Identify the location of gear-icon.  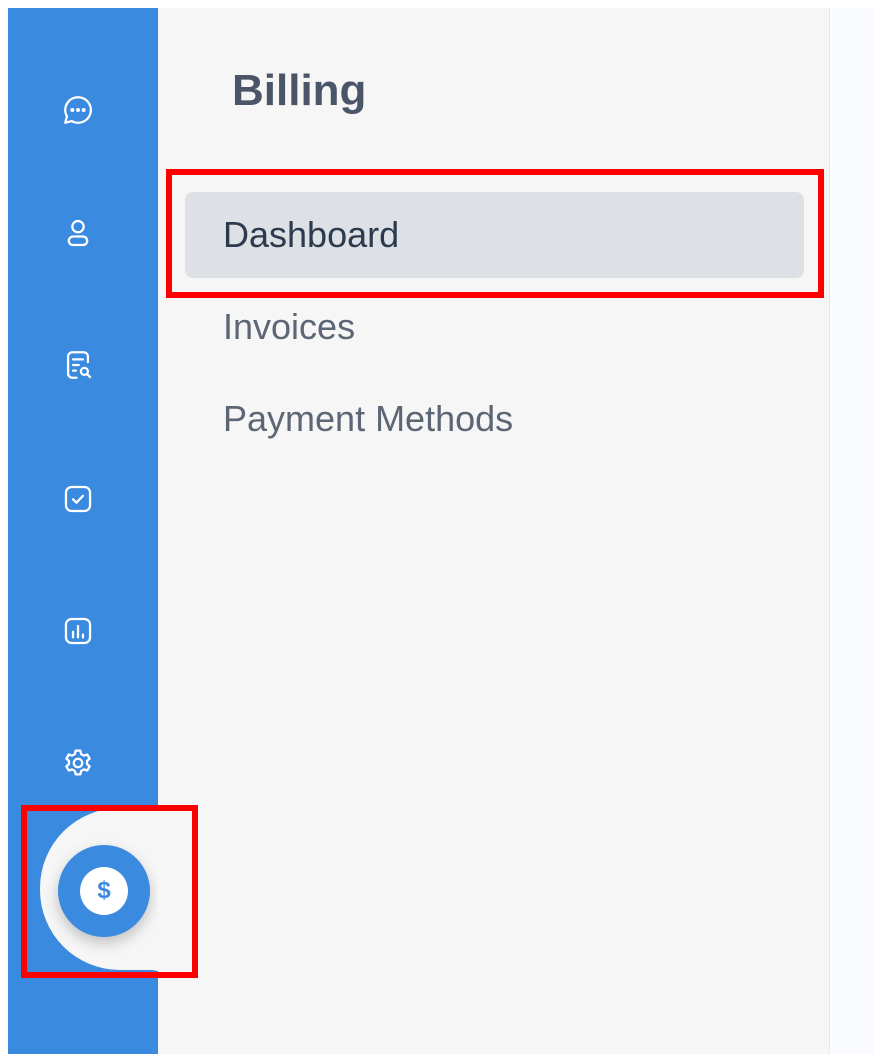
(78, 763).